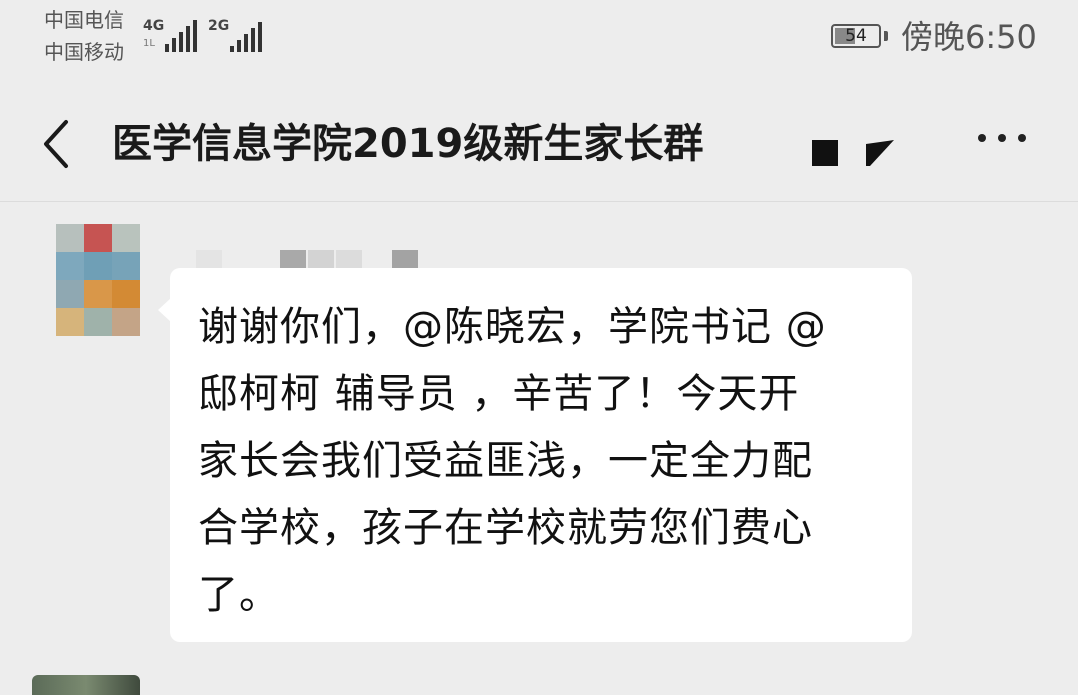  I want to click on message-line: 合学校，孩子在学校就劳您们费心, so click(505, 528).